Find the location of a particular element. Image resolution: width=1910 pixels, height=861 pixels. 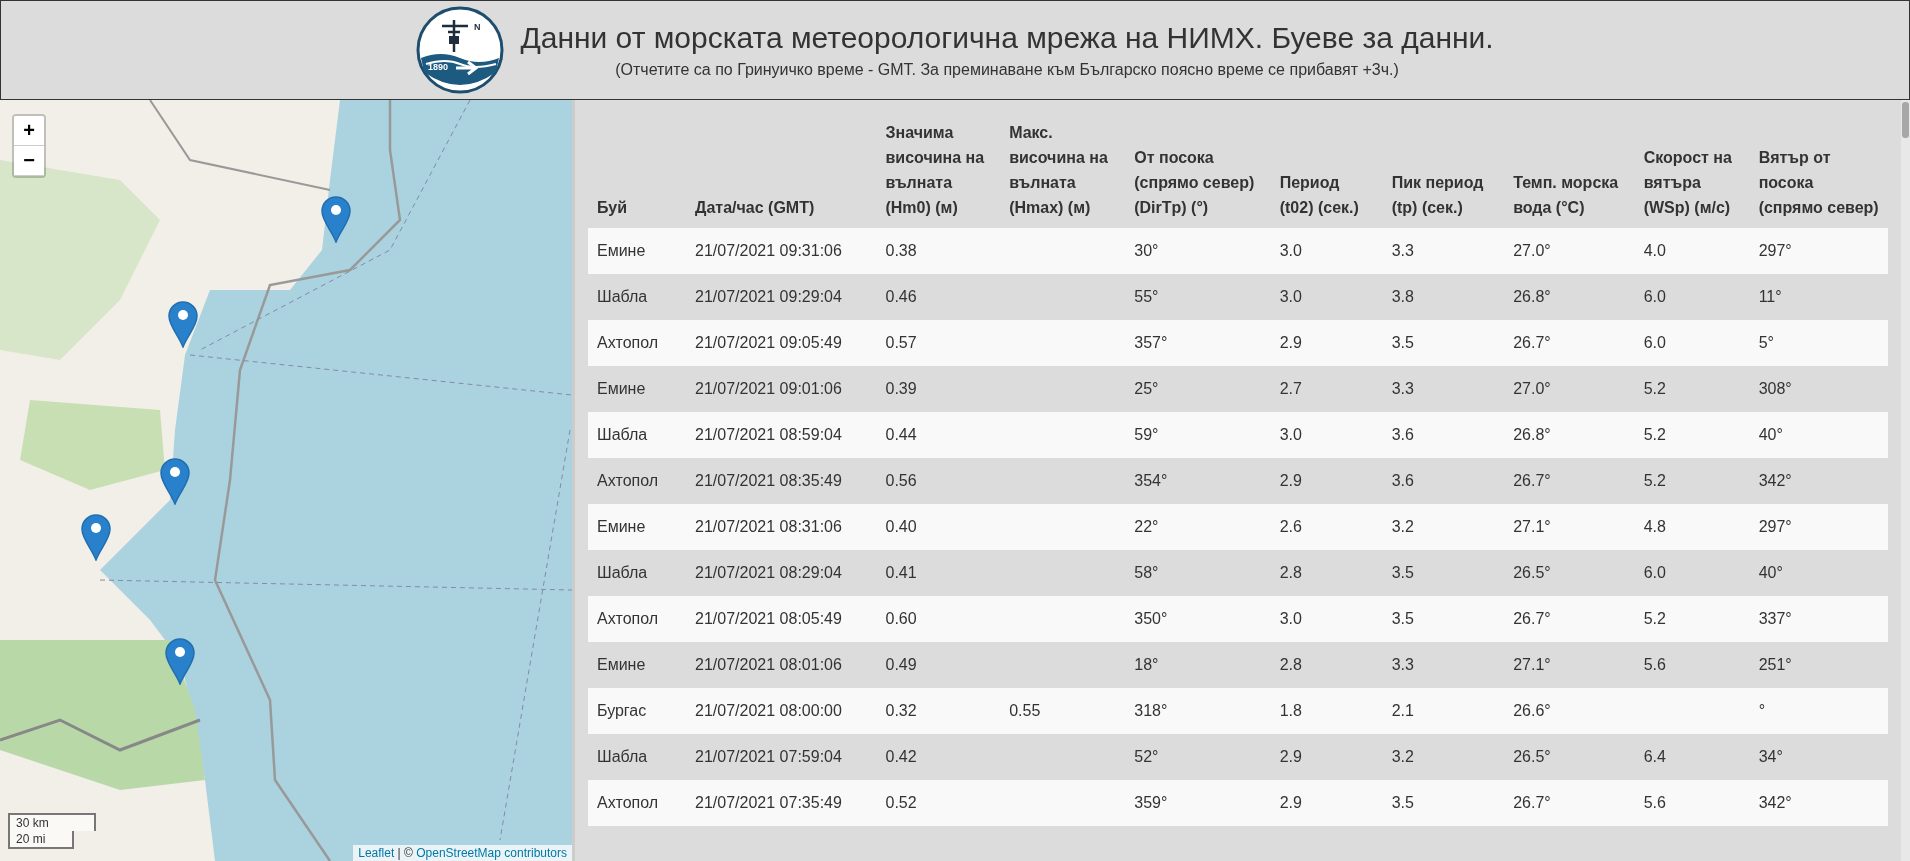

zoom-in-button: + is located at coordinates (29, 131).